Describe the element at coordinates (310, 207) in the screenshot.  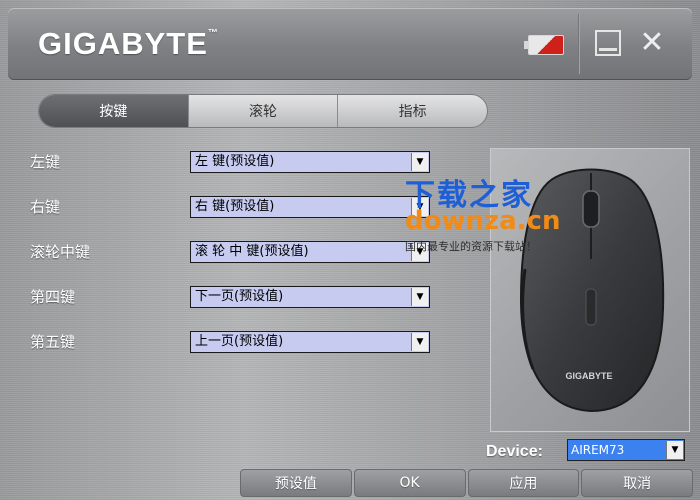
I see `right-button-select: 右 键(预设值) ▼` at that location.